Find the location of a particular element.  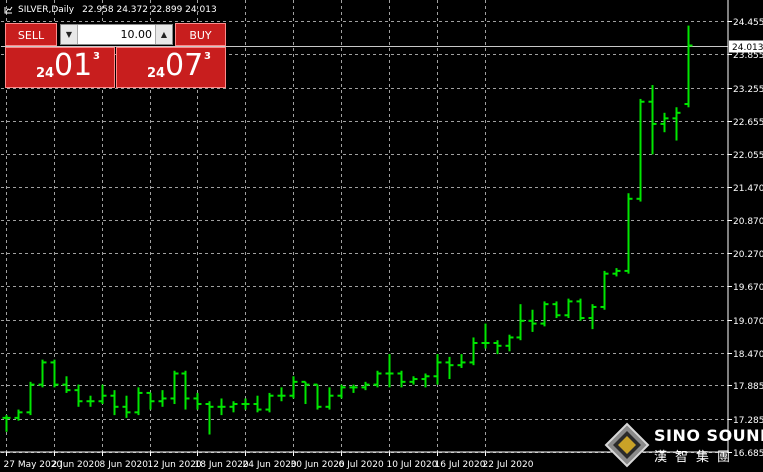

time-tick-label: 30 Jun 2020 is located at coordinates (318, 465).